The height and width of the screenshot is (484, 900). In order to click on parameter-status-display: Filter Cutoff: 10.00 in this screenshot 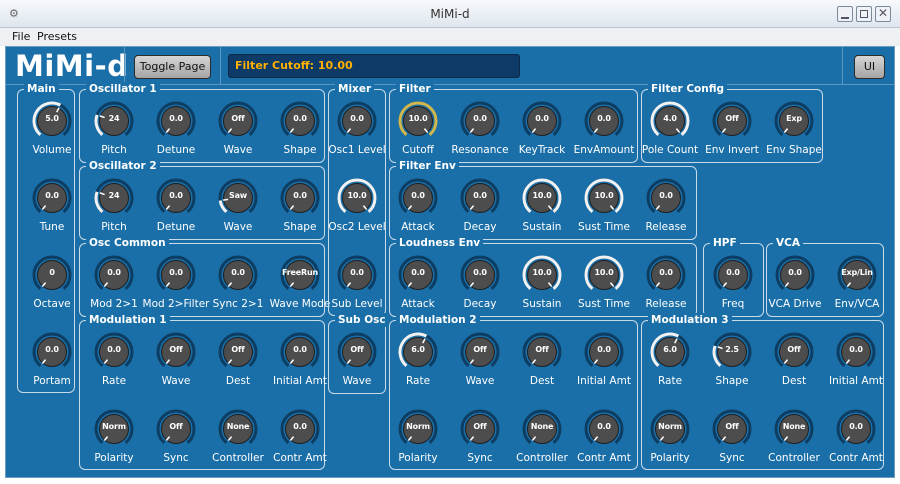, I will do `click(374, 66)`.